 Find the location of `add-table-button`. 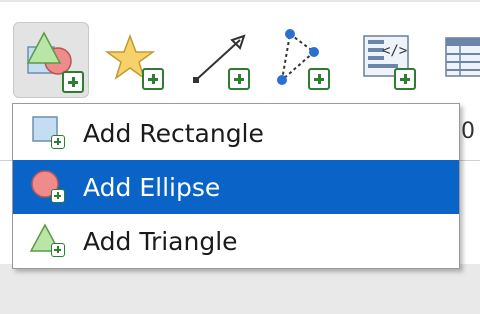

add-table-button is located at coordinates (461, 60).